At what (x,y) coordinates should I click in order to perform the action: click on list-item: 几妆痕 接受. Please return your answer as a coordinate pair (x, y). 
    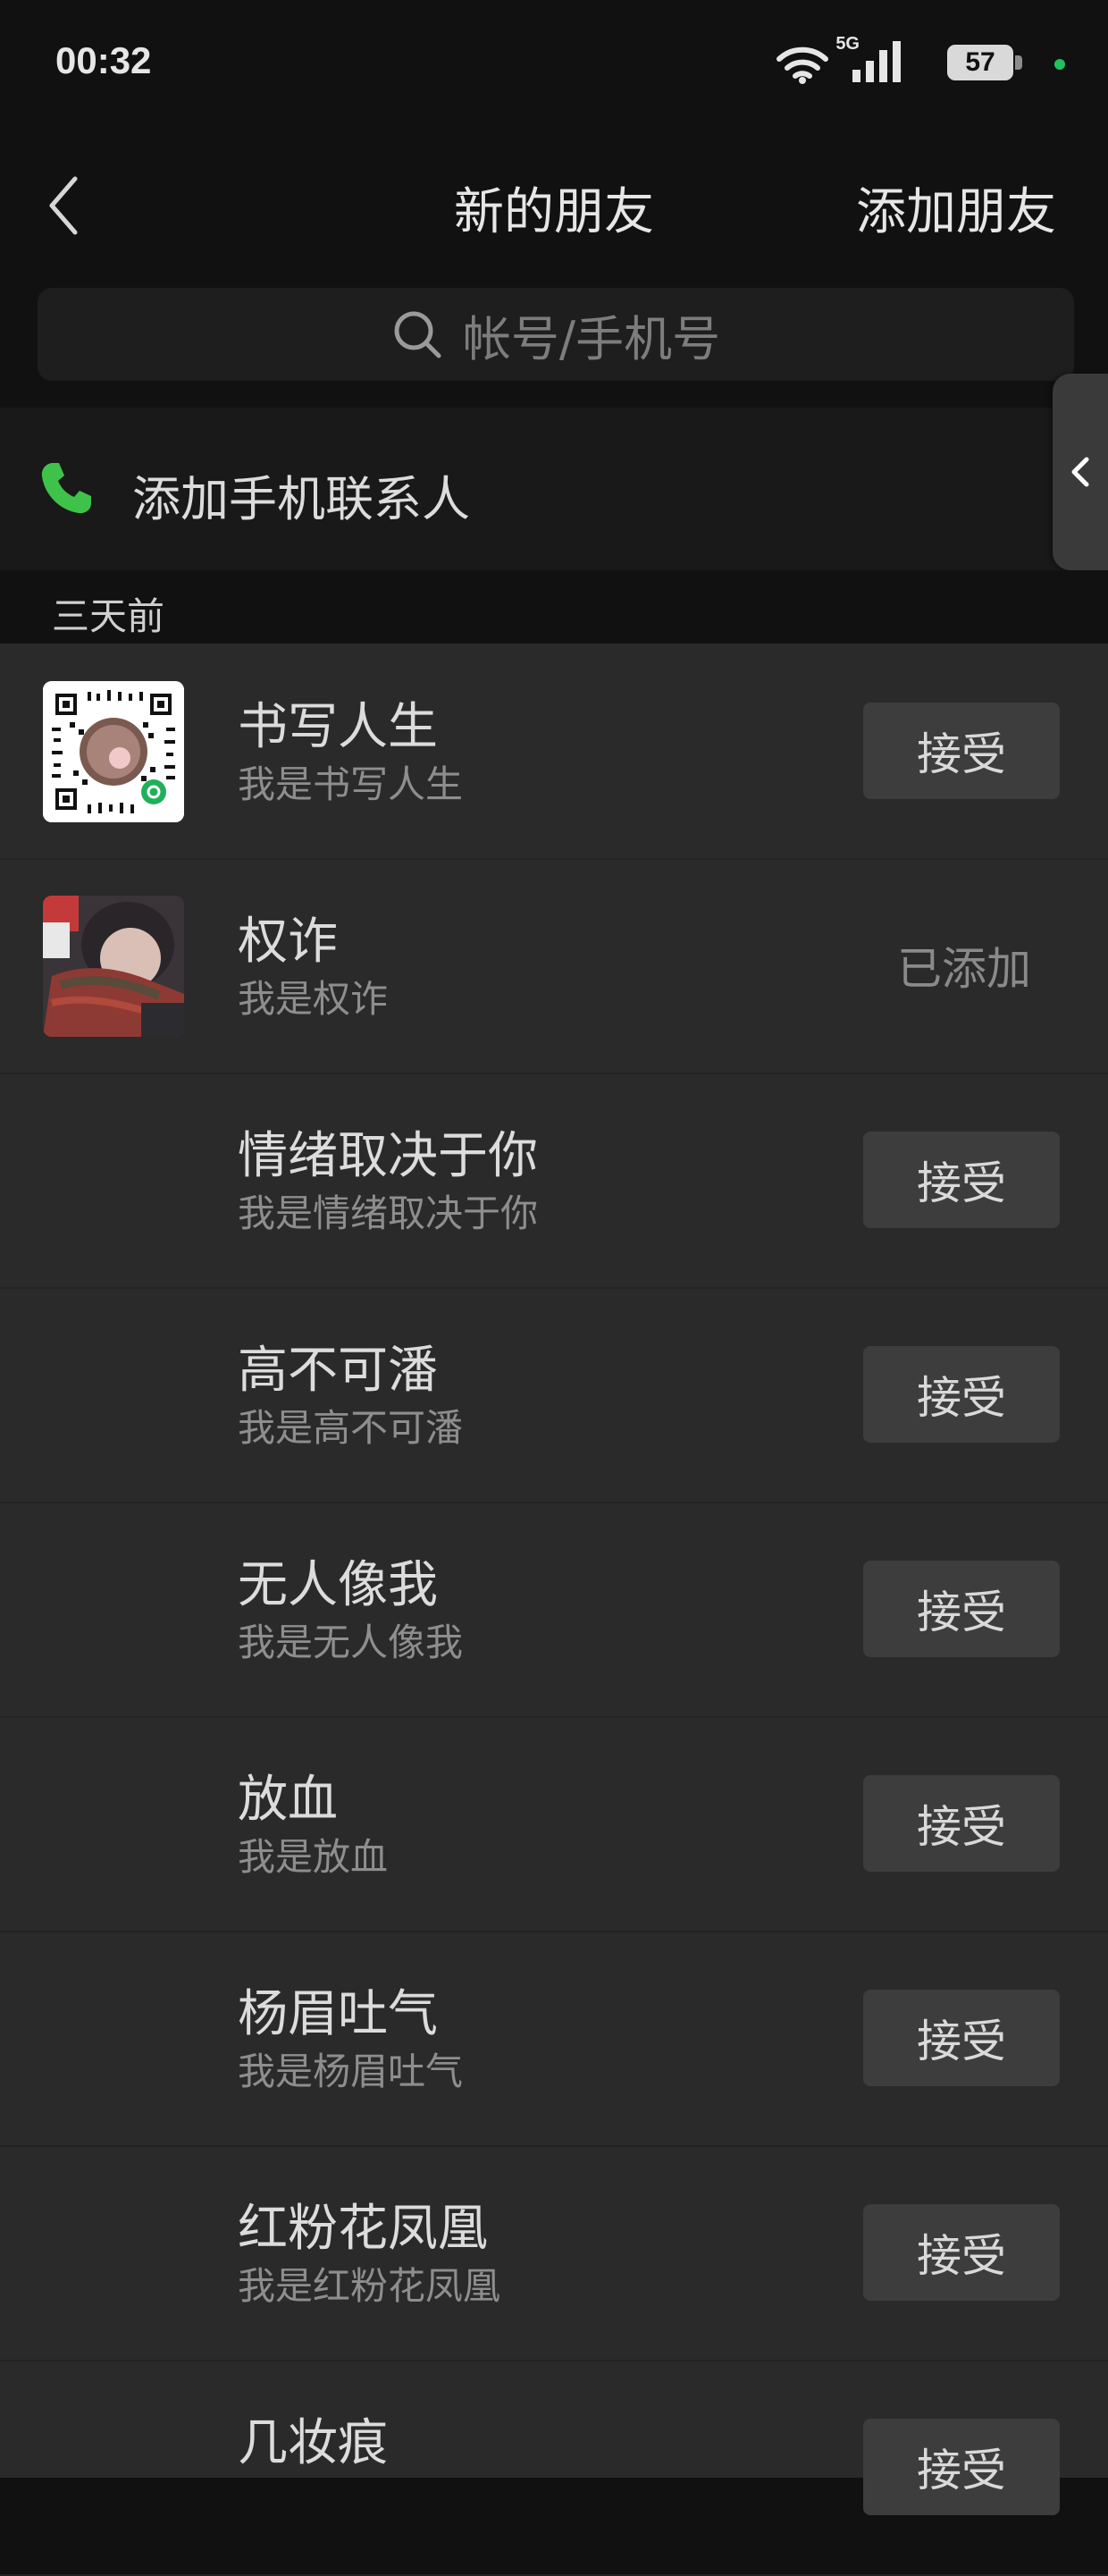
    Looking at the image, I should click on (554, 2468).